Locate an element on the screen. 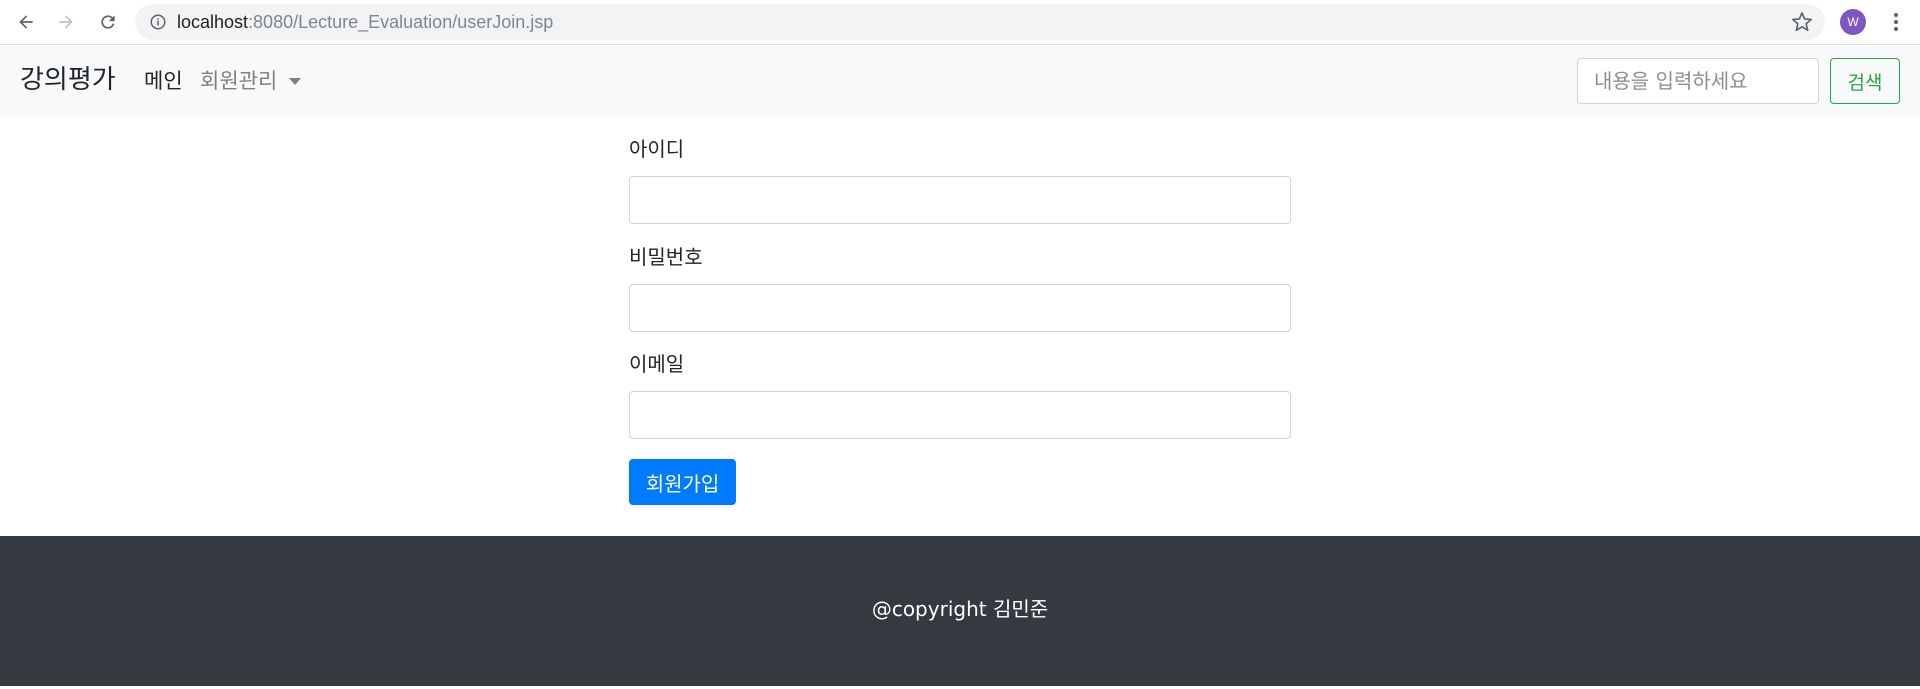 Image resolution: width=1920 pixels, height=689 pixels. id-field is located at coordinates (960, 200).